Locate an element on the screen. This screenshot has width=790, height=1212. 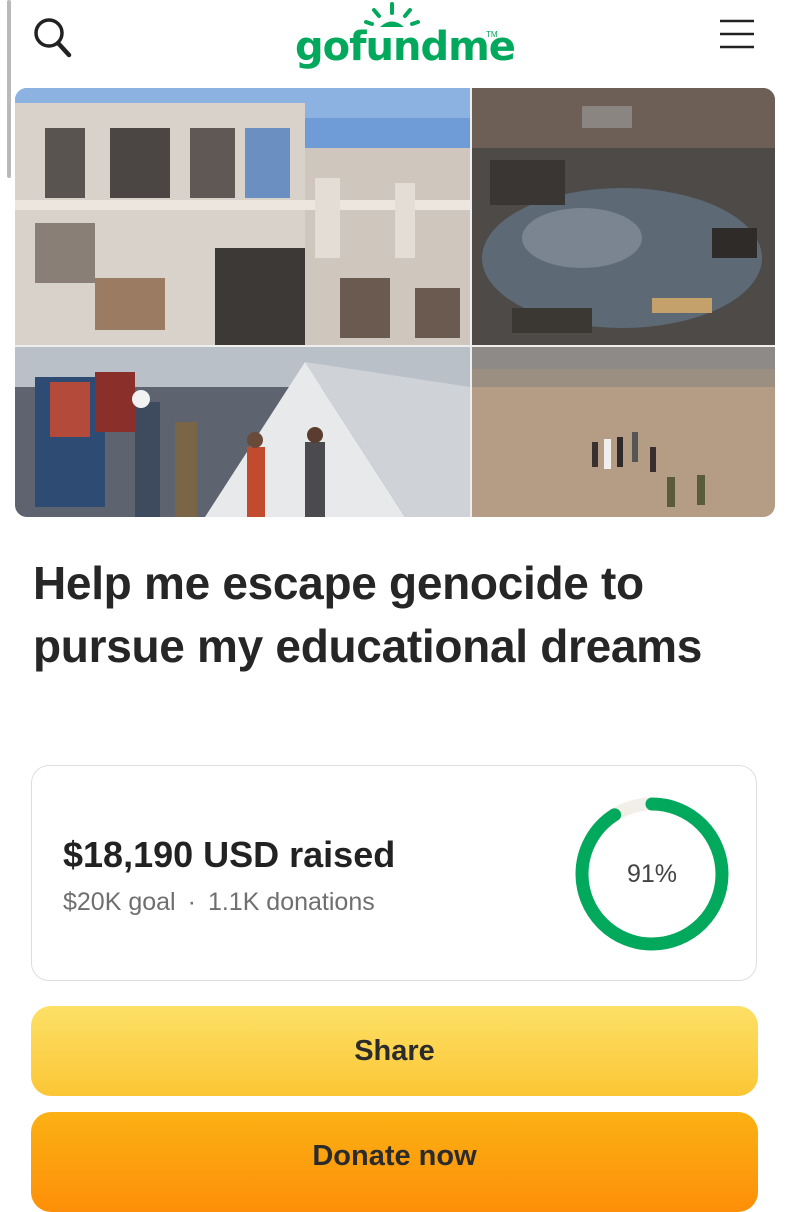
photo-destroyed-building is located at coordinates (242, 216).